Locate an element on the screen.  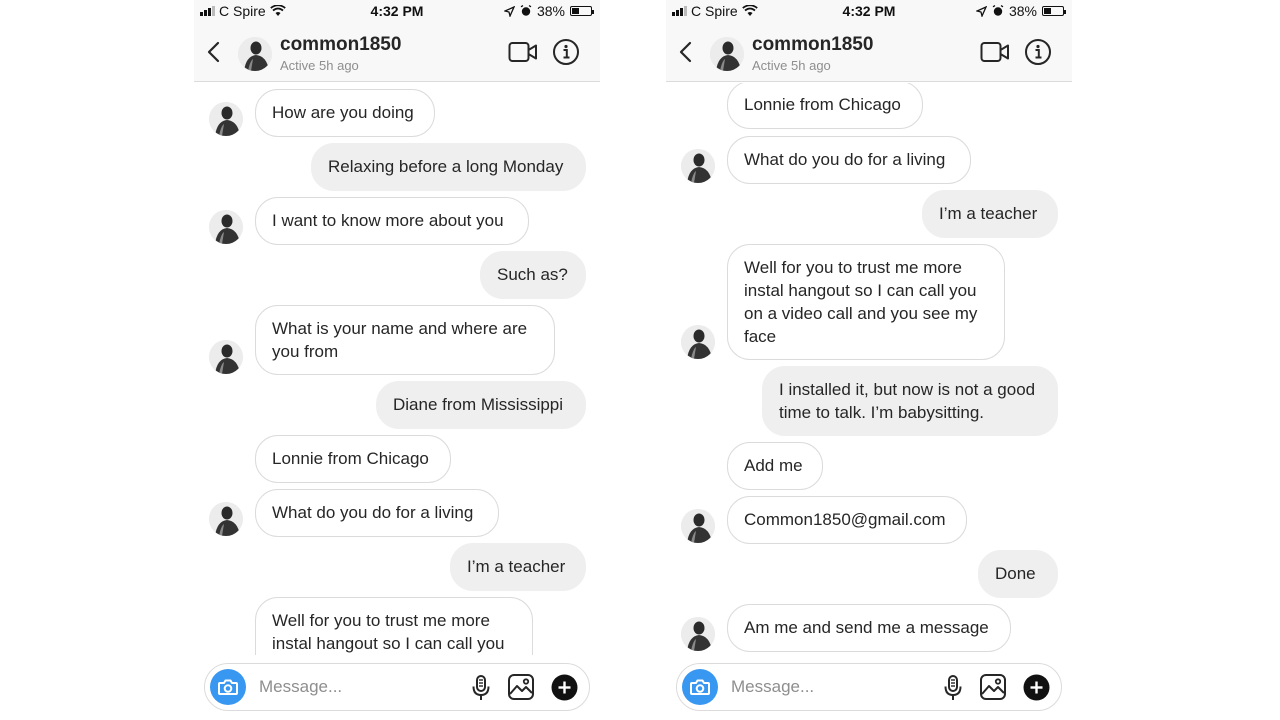
outgoing-message-bubble: Done is located at coordinates (1018, 574).